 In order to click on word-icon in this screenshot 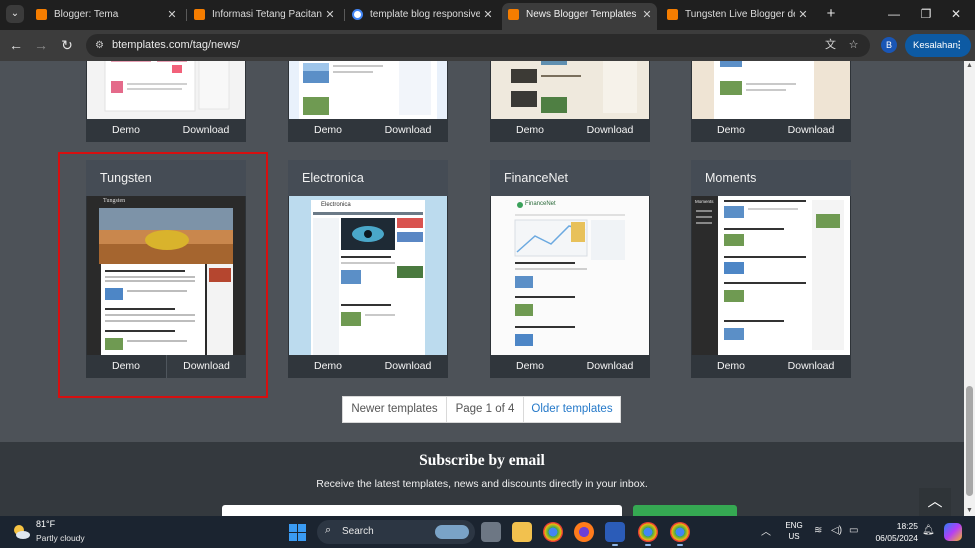, I will do `click(615, 534)`.